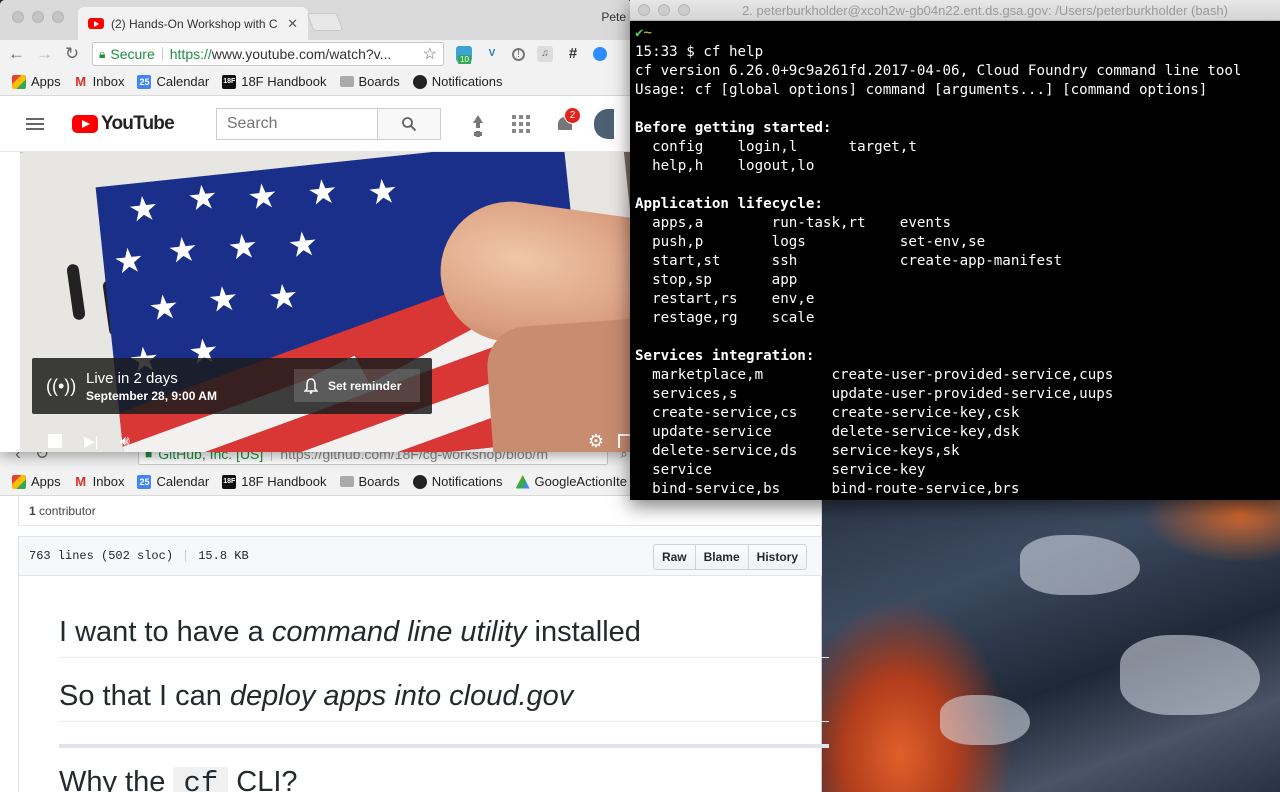  What do you see at coordinates (721, 557) in the screenshot?
I see `blame-button: Blame` at bounding box center [721, 557].